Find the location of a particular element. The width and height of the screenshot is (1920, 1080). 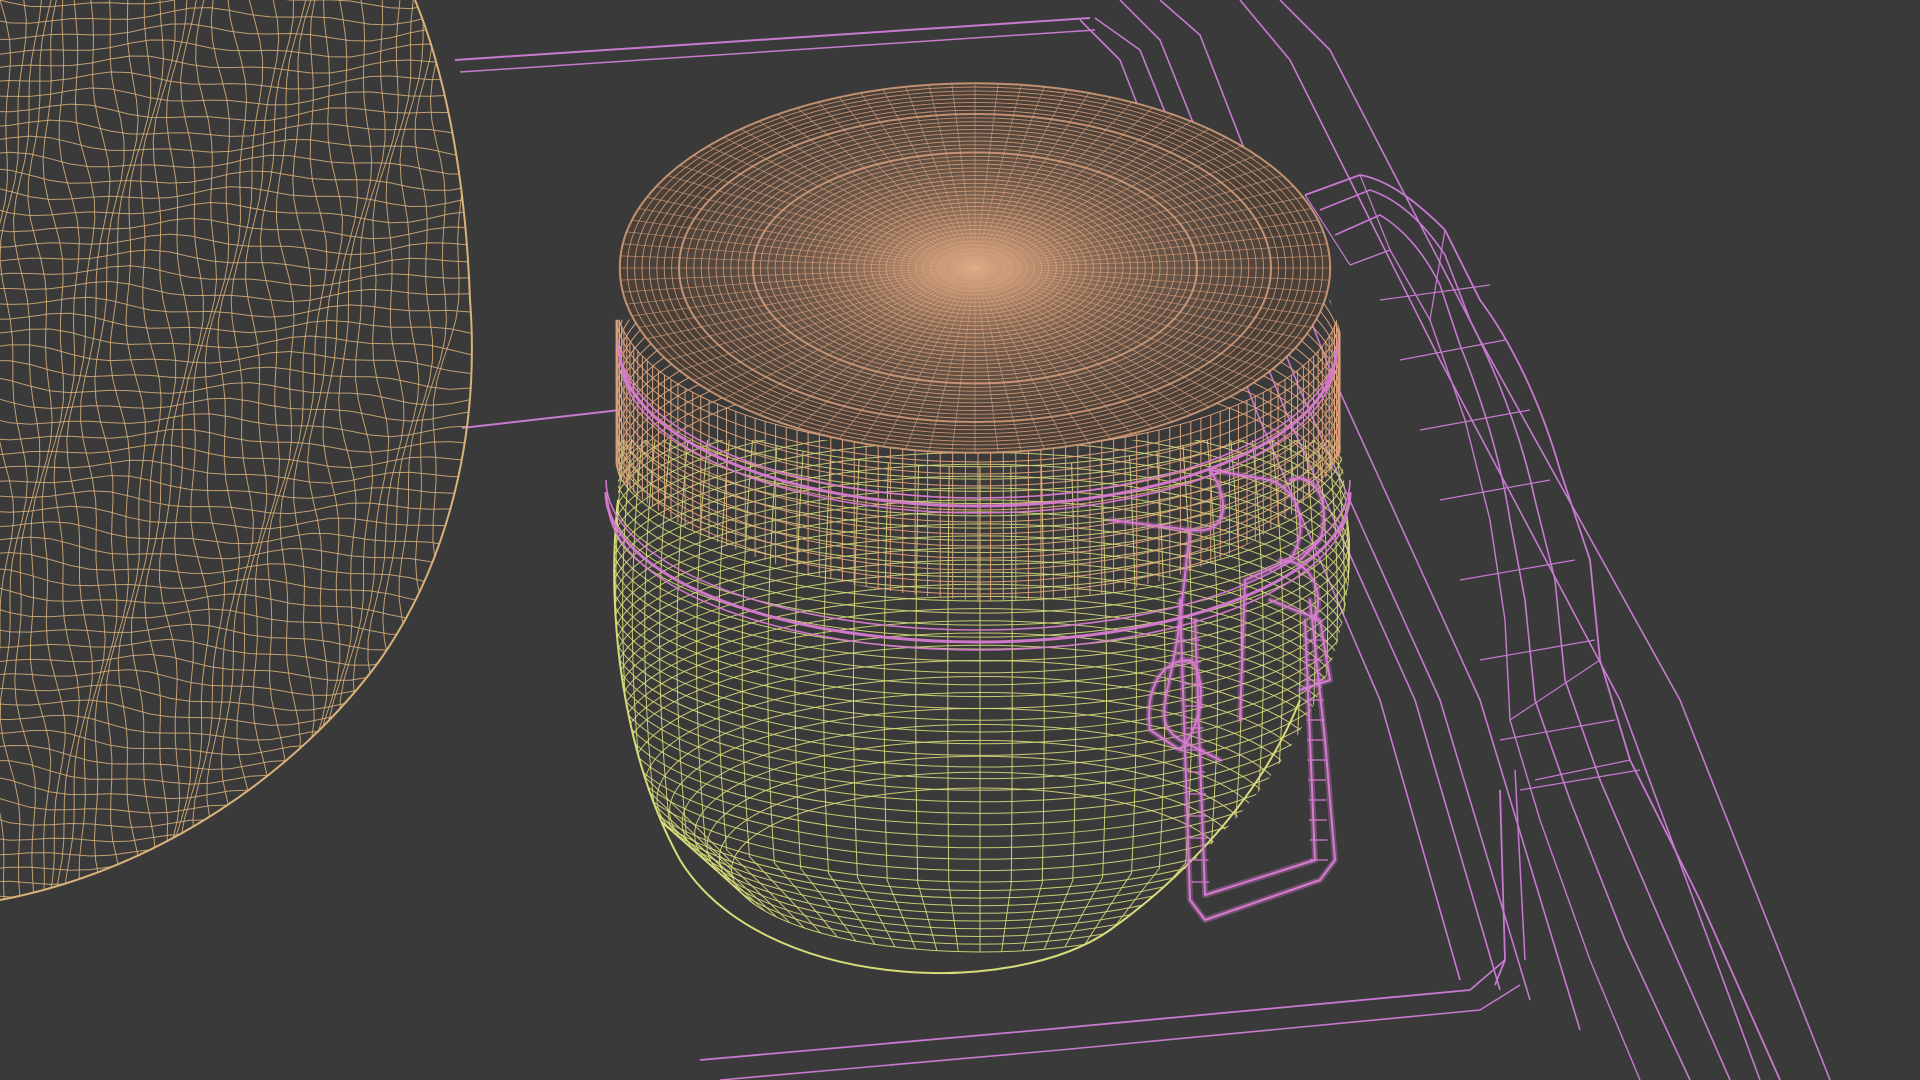

jar-lid-top-wireframe is located at coordinates (975, 268).